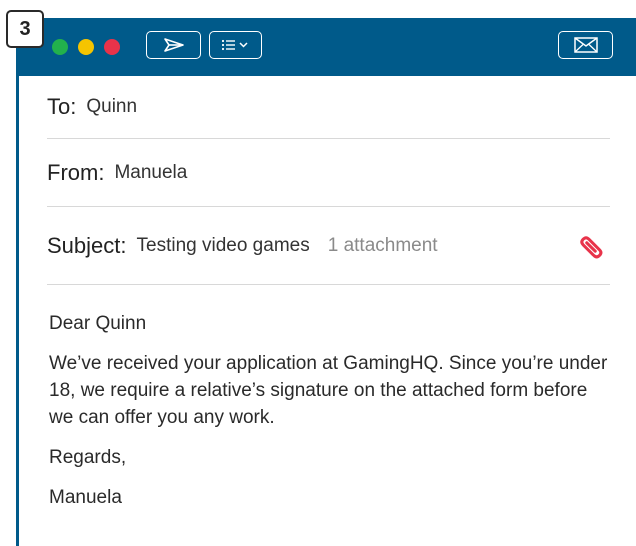 Image resolution: width=636 pixels, height=546 pixels. What do you see at coordinates (327, 47) in the screenshot?
I see `title-bar` at bounding box center [327, 47].